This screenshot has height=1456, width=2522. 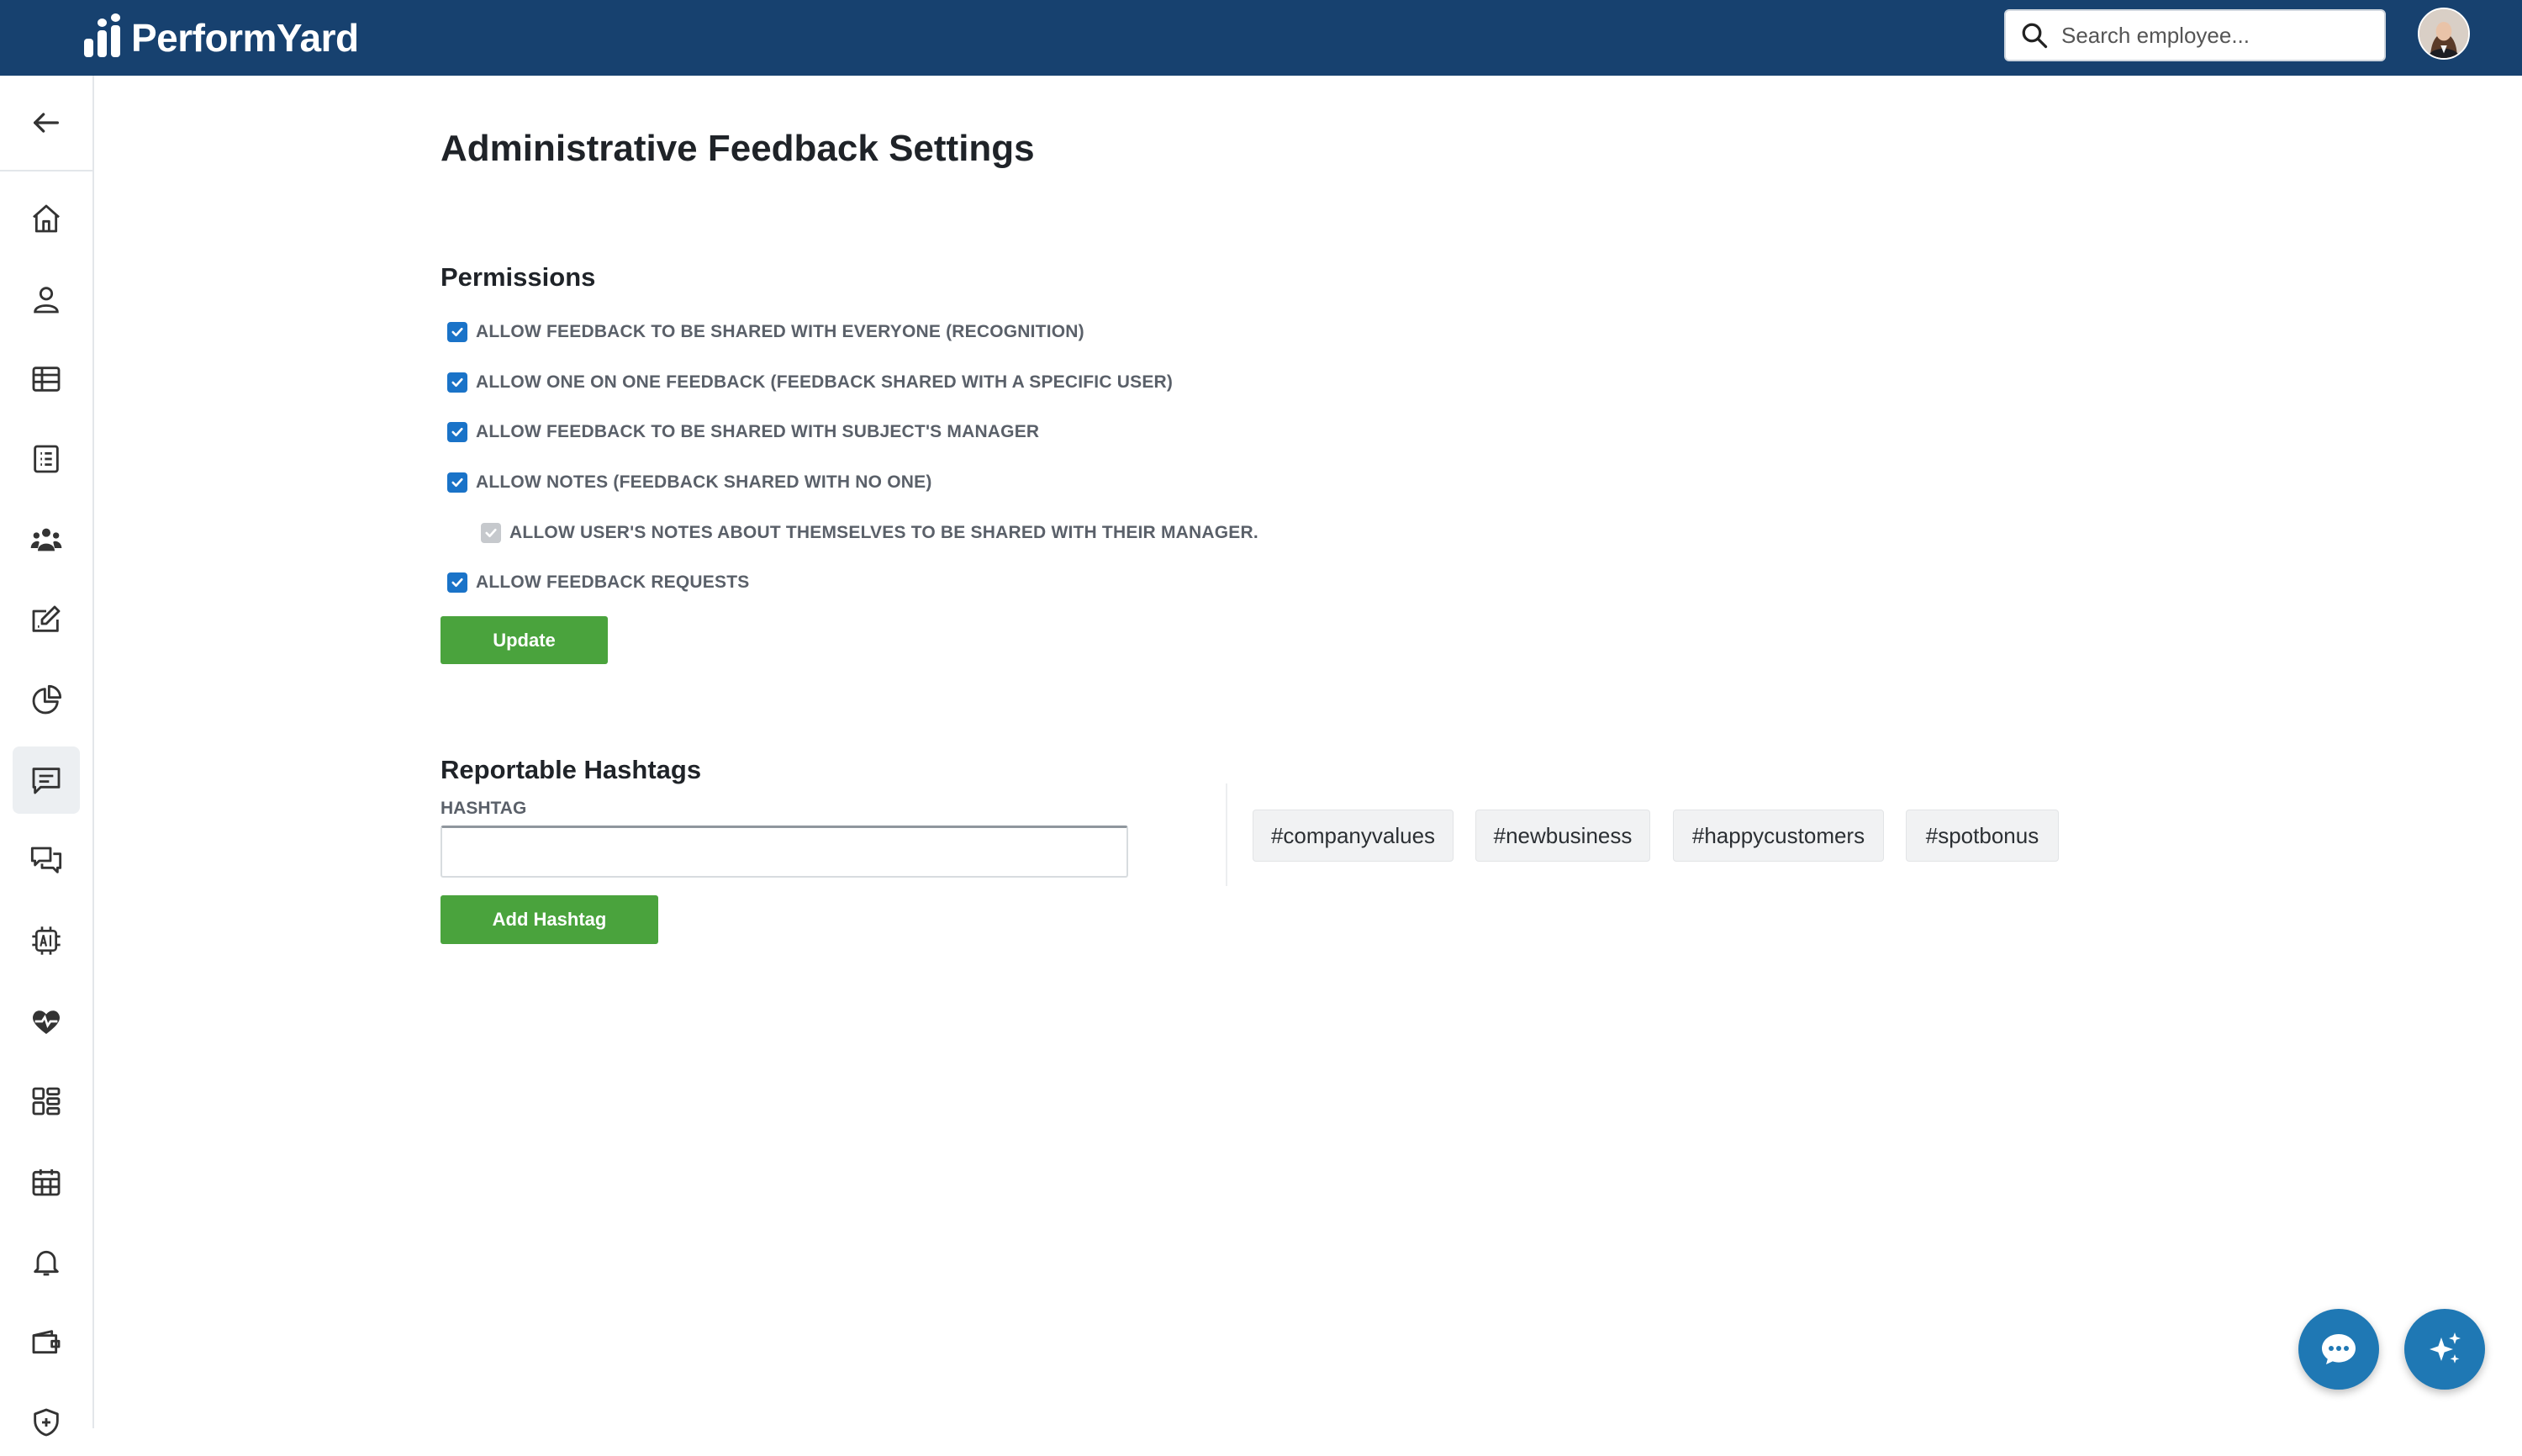 I want to click on shield-icon, so click(x=46, y=1423).